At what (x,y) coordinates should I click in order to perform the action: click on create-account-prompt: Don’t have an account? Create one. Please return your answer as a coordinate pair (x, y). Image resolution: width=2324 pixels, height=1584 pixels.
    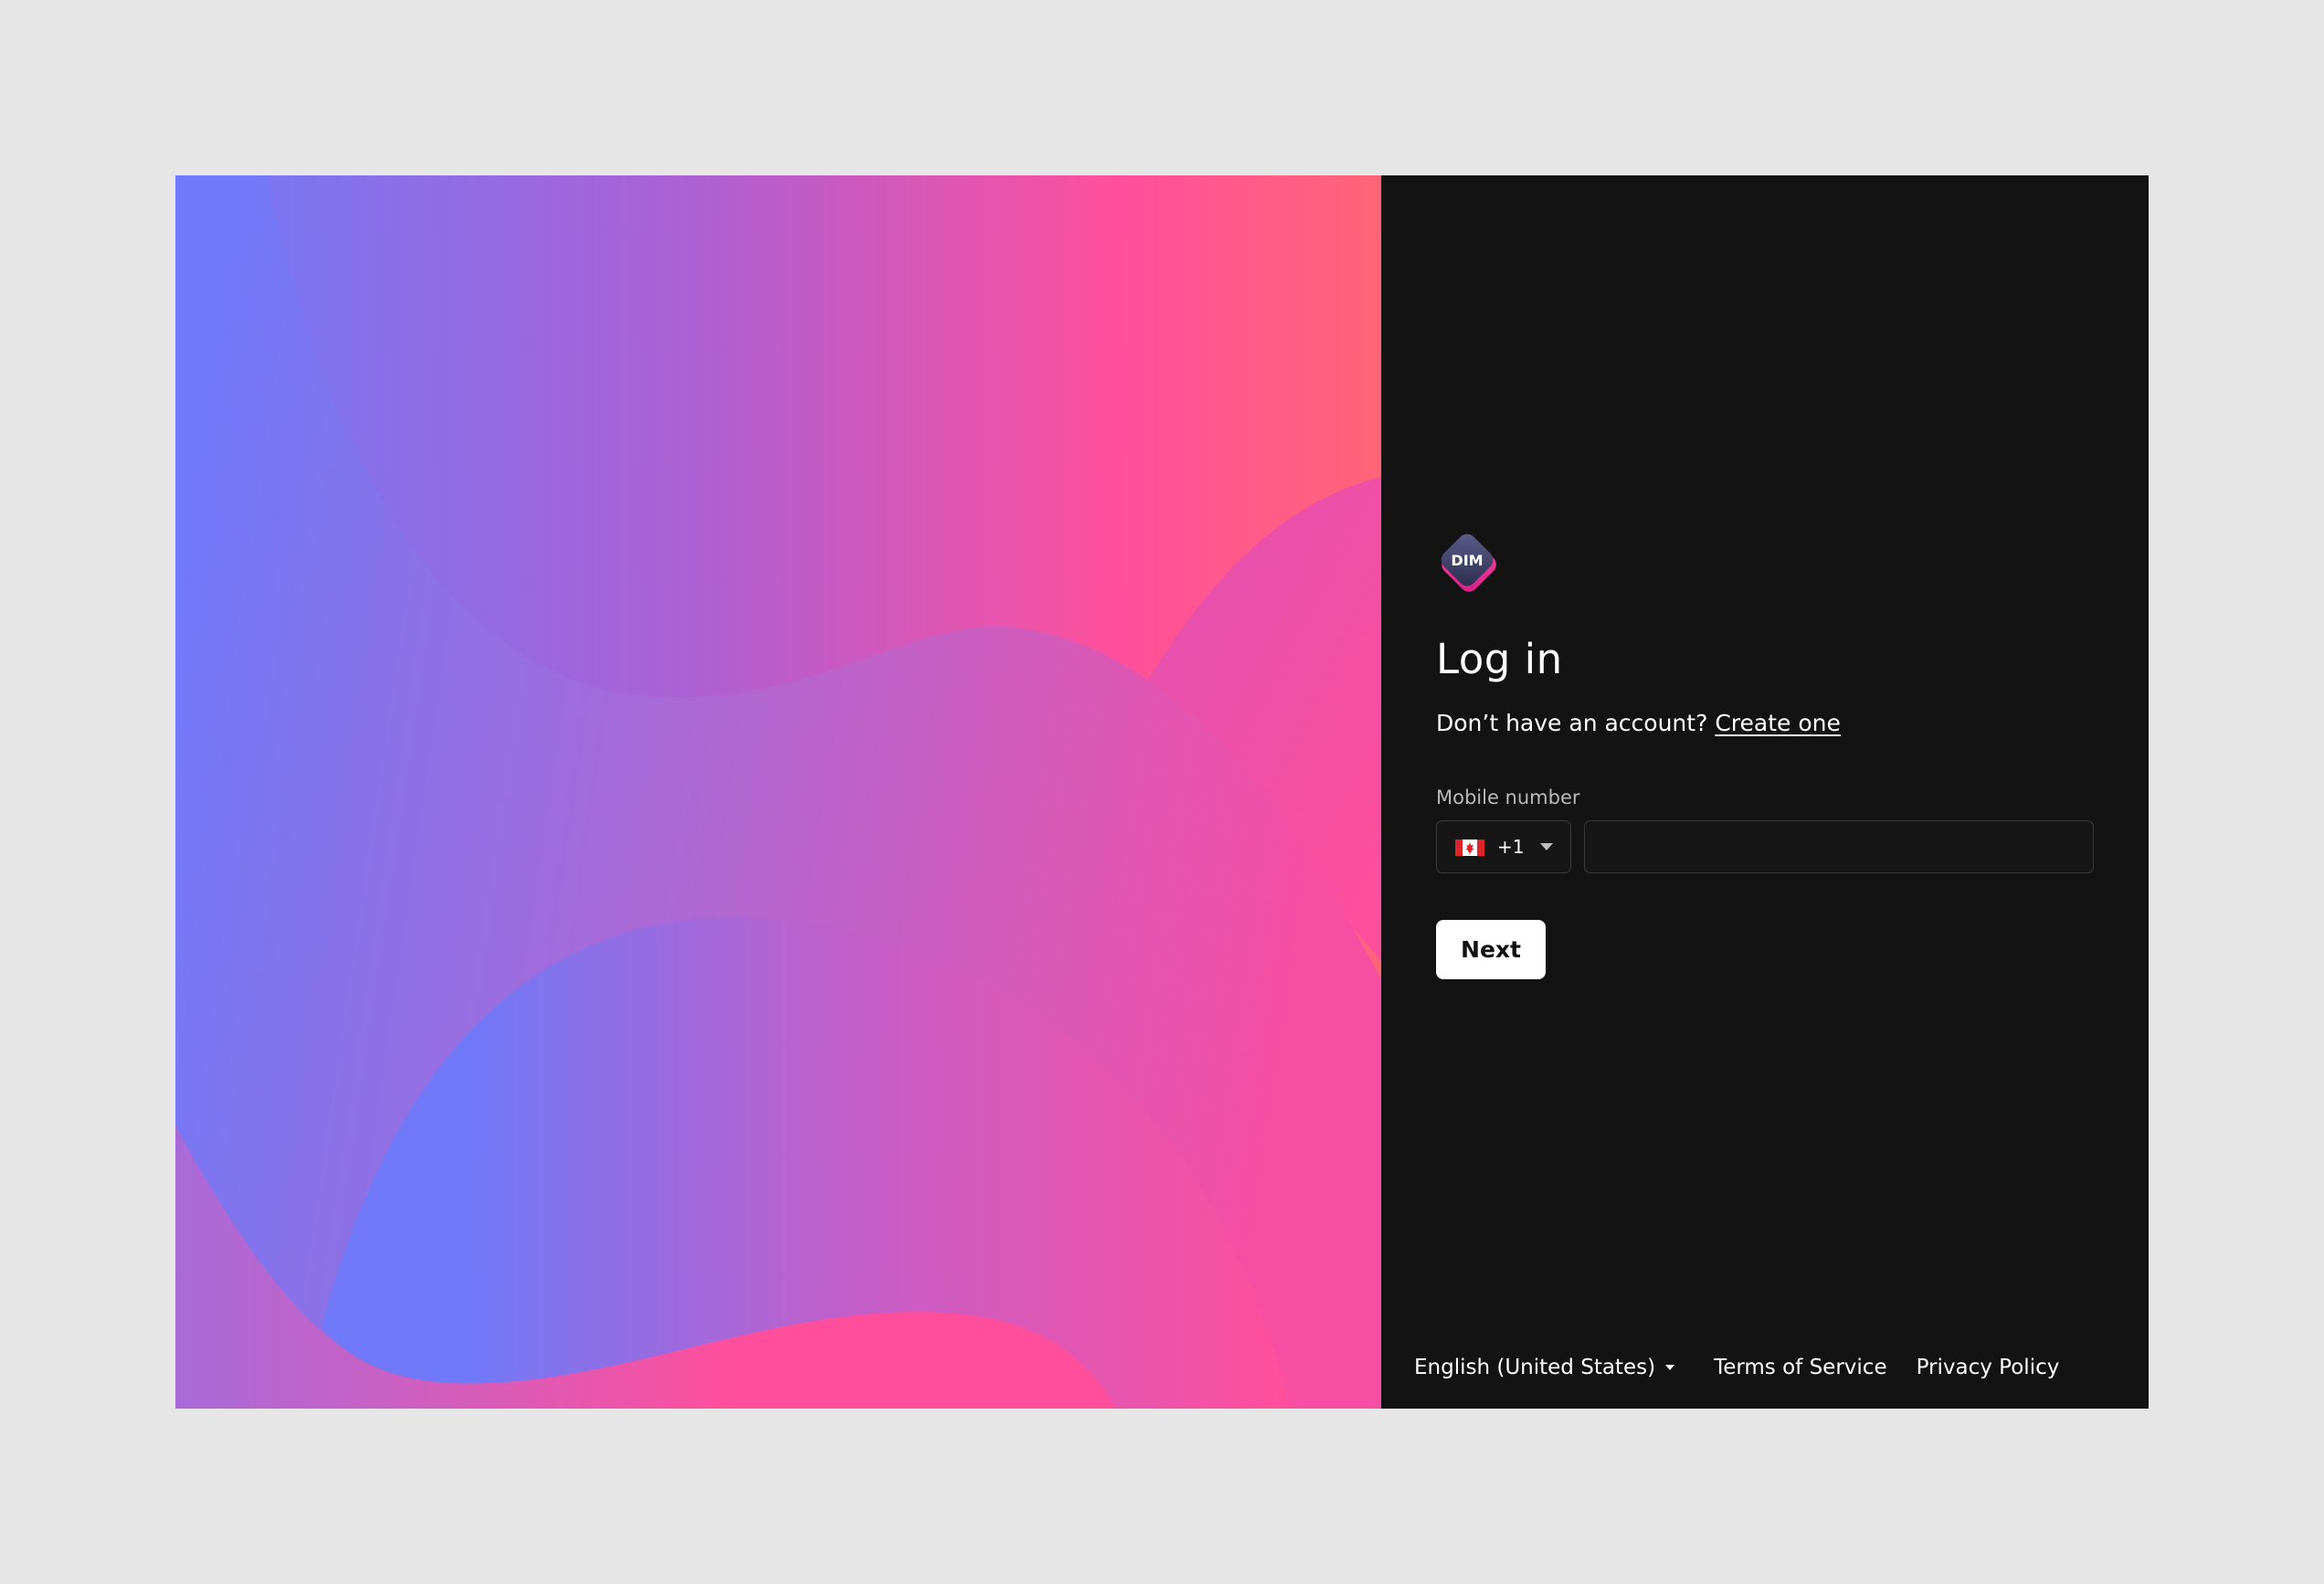
    Looking at the image, I should click on (1638, 723).